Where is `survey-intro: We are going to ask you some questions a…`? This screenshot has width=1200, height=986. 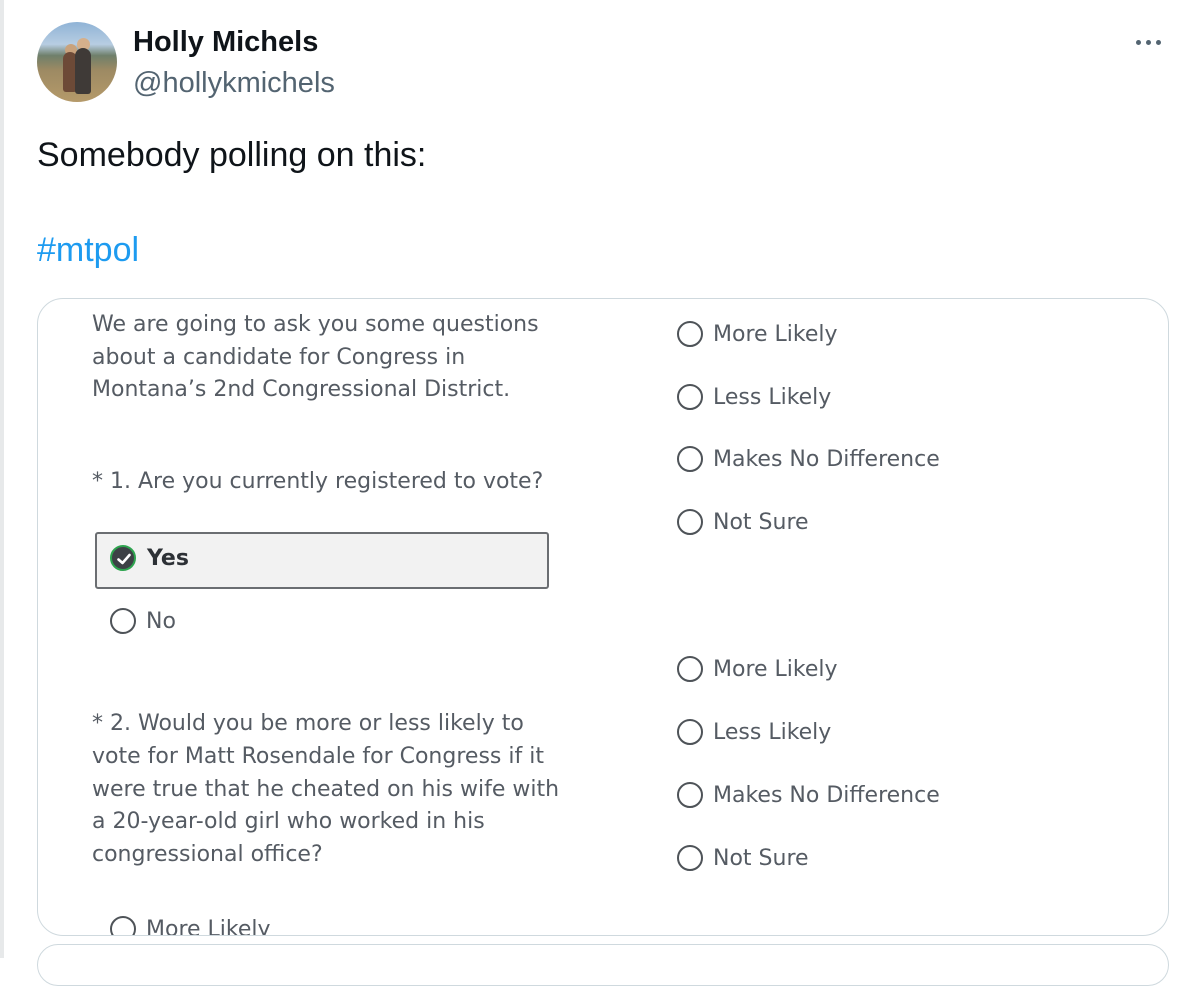
survey-intro: We are going to ask you some questions a… is located at coordinates (315, 357).